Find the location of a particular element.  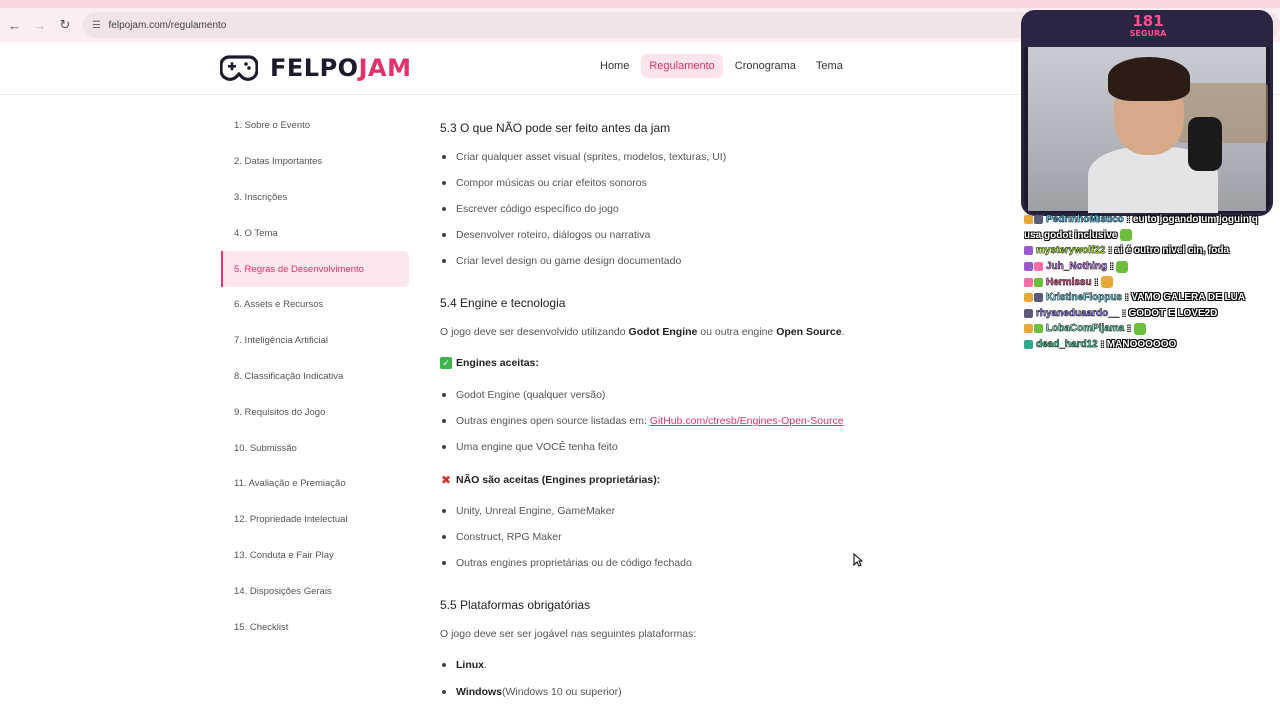

list-item: Windows (Windows 10 ou superior) is located at coordinates (531, 692).